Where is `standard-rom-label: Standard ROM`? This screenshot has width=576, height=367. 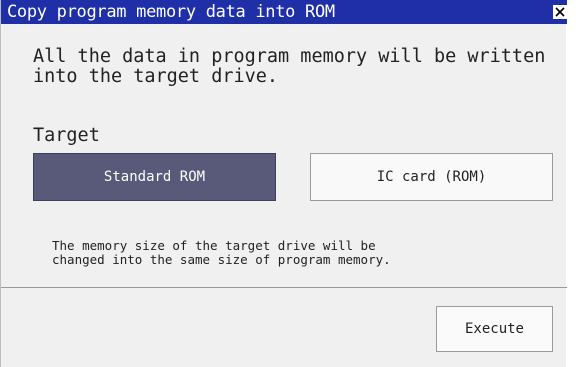
standard-rom-label: Standard ROM is located at coordinates (154, 177).